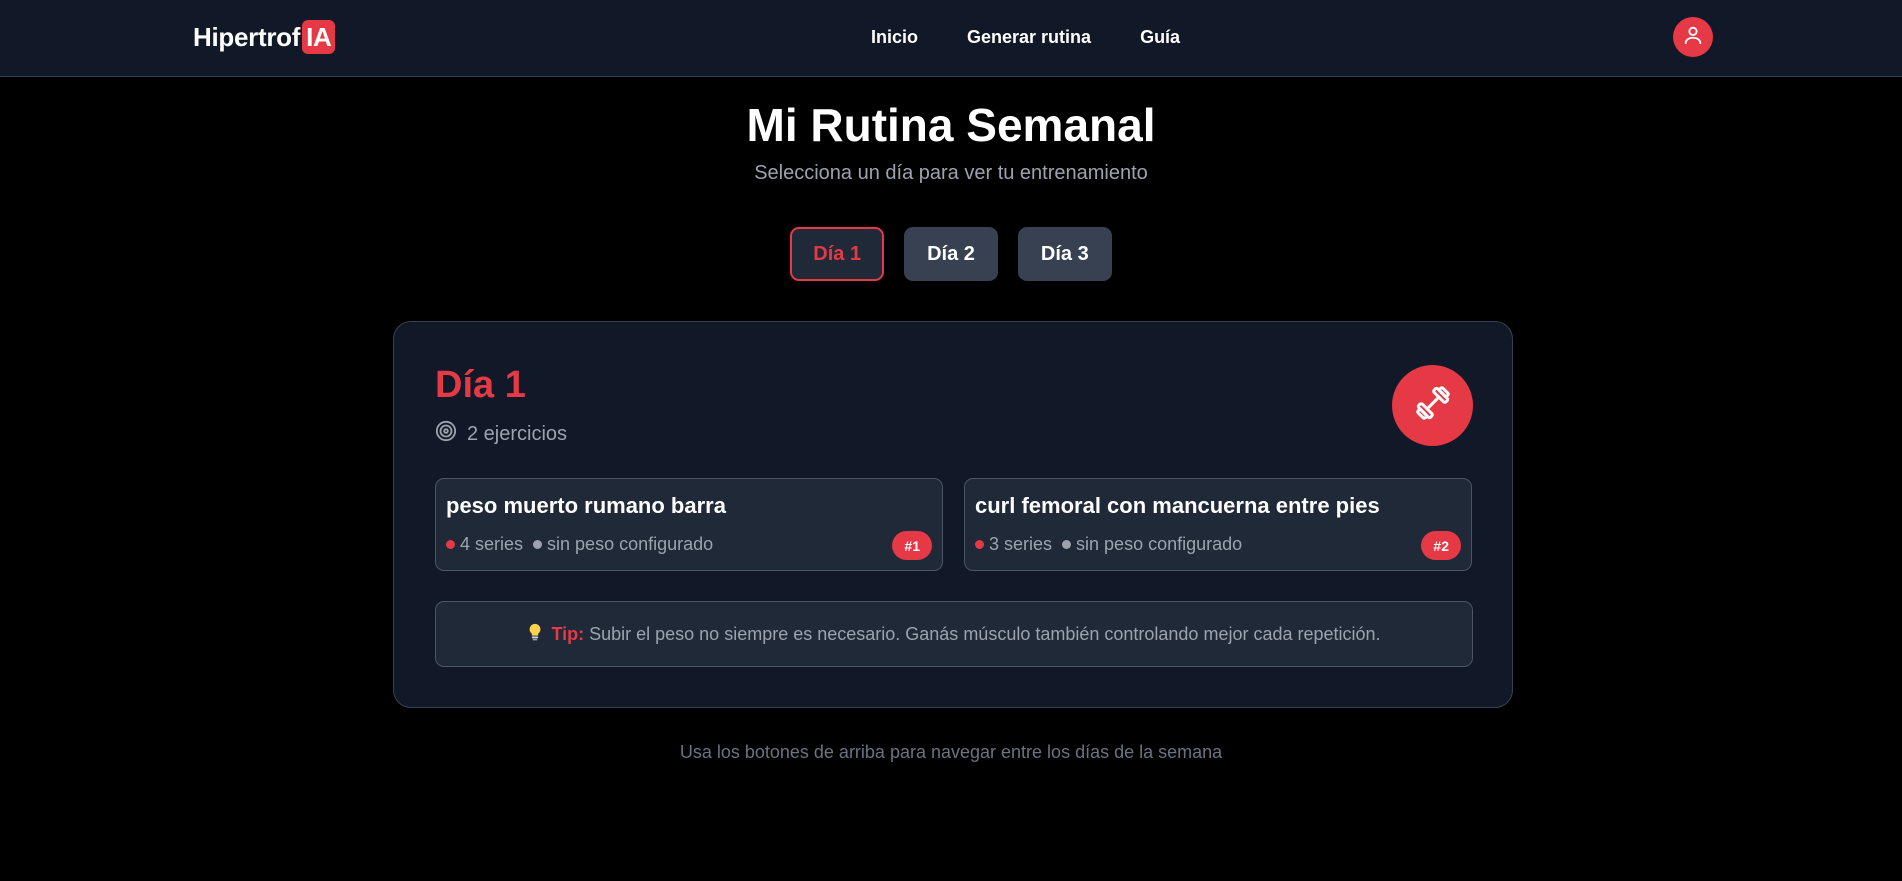 This screenshot has height=881, width=1902. I want to click on user-profile-button, so click(1693, 37).